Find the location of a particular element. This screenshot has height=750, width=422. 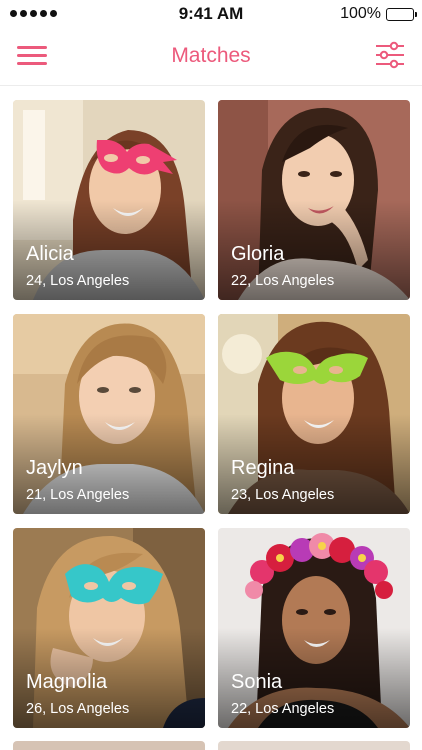

match-card-alicia: Alicia 24, Los Angeles is located at coordinates (109, 200).